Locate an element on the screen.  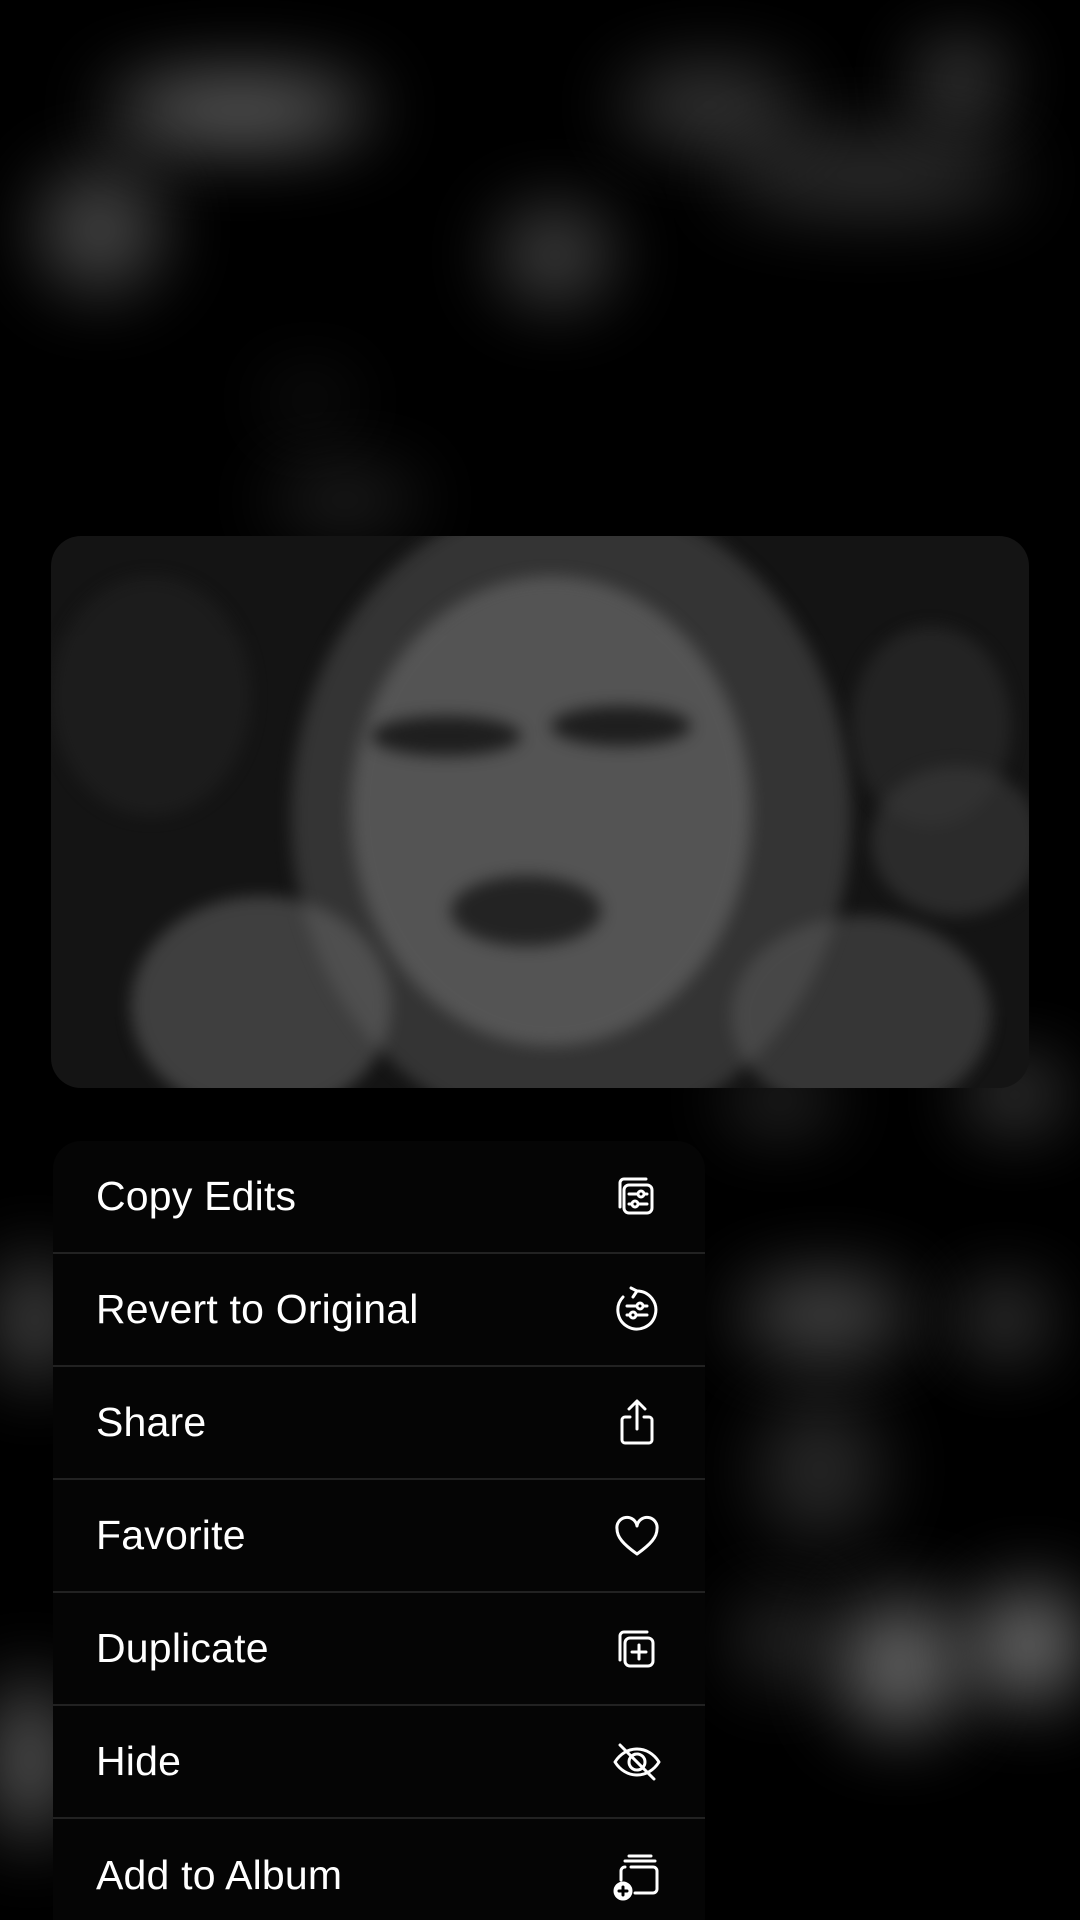
menu-item-add-to-album: Add to Album is located at coordinates (379, 1869).